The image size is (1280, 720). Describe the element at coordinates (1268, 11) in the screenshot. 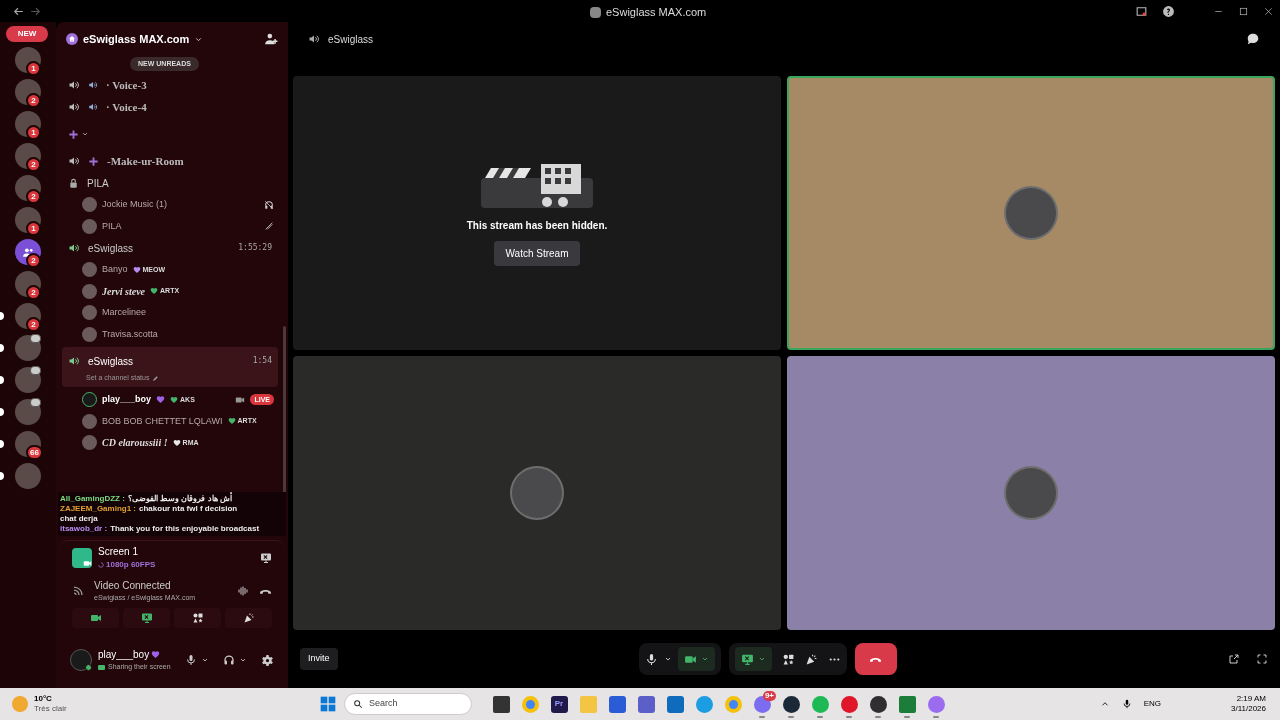

I see `close-icon` at that location.